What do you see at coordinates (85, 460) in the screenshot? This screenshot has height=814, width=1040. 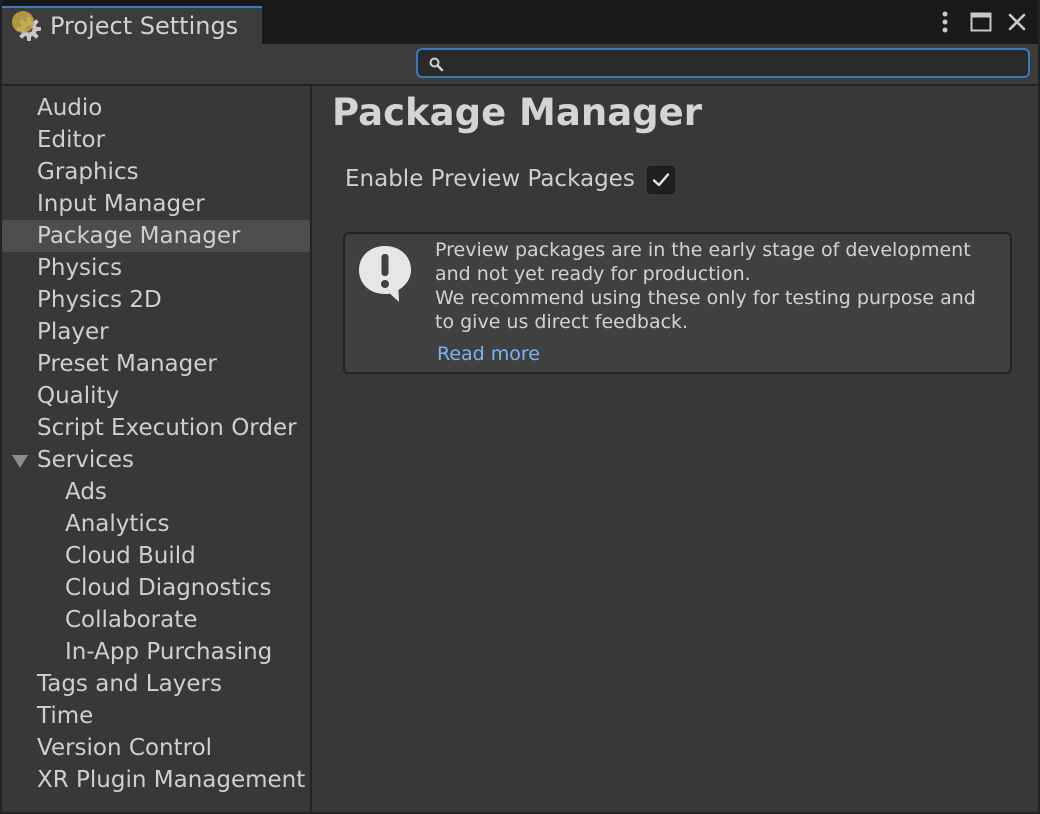 I see `sidebar-item-label: Services` at bounding box center [85, 460].